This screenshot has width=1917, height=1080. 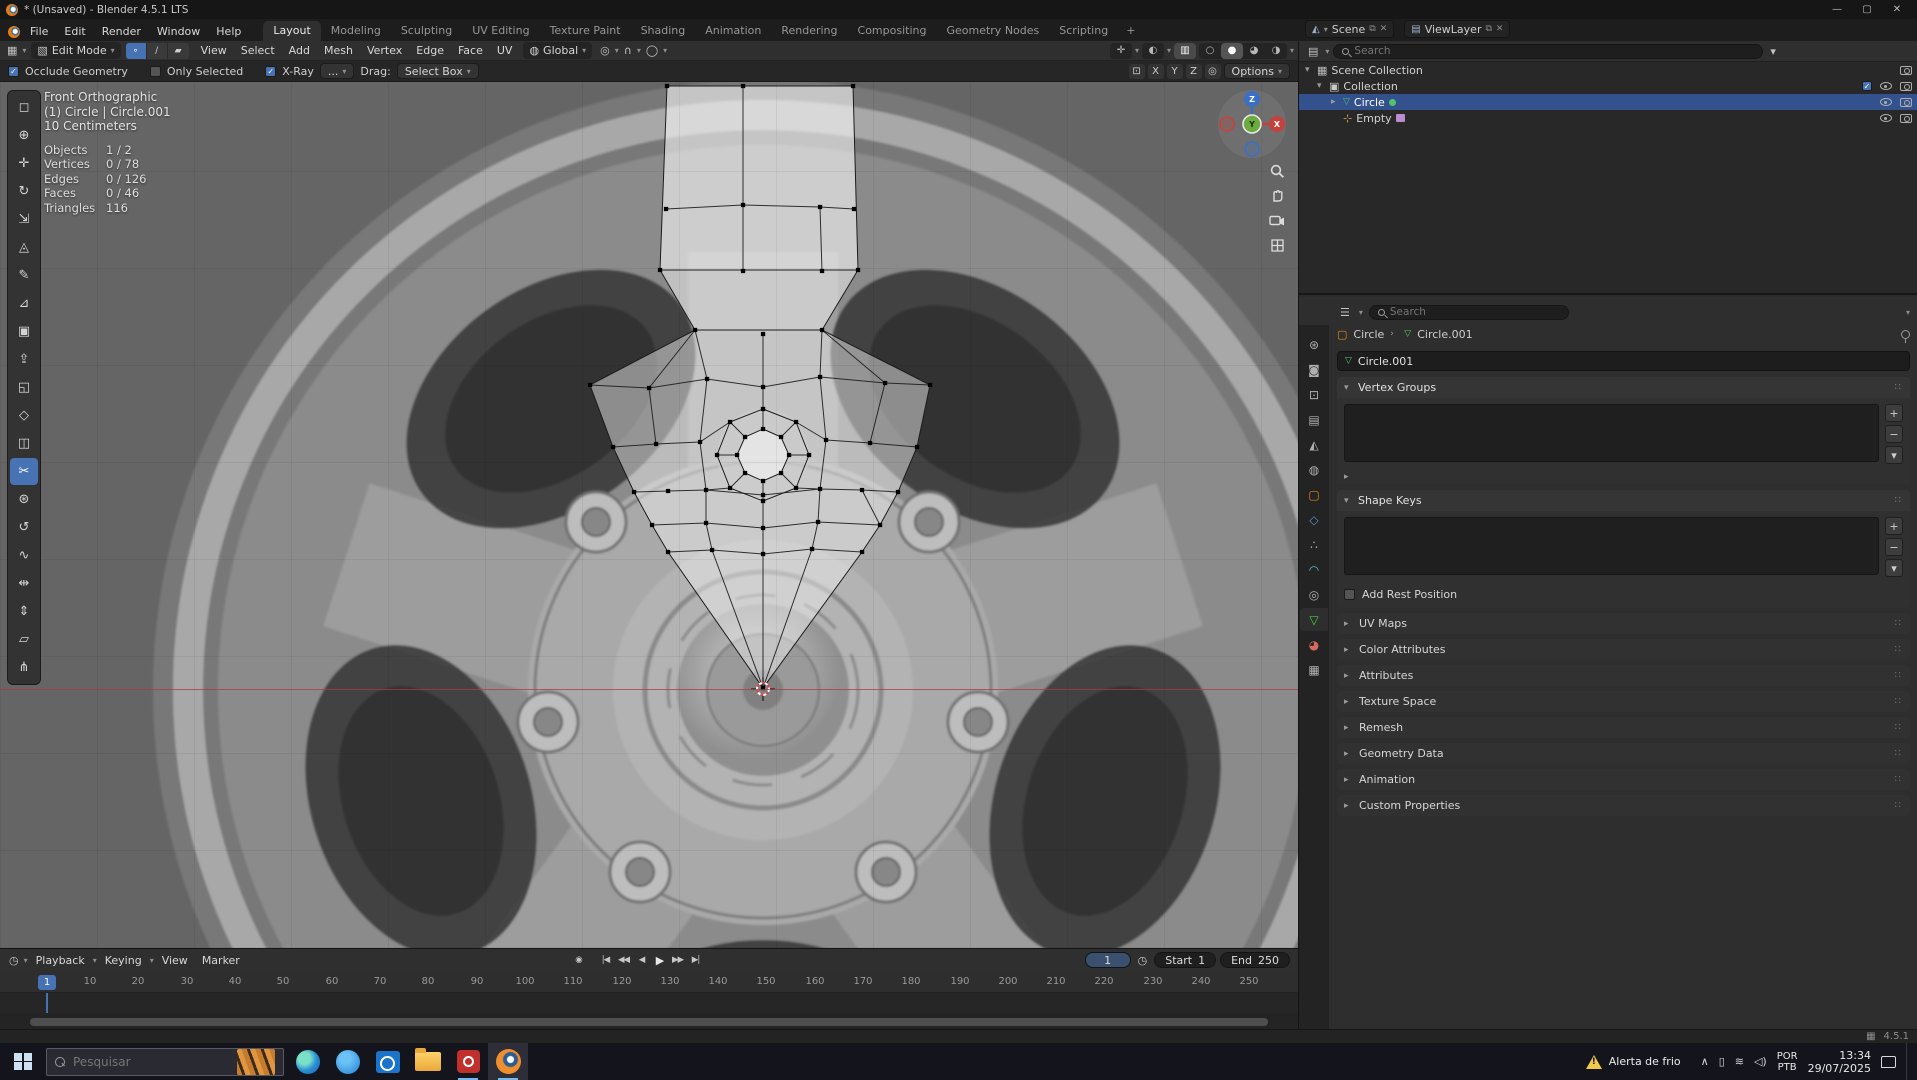 What do you see at coordinates (1888, 1061) in the screenshot?
I see `notification-center-icon` at bounding box center [1888, 1061].